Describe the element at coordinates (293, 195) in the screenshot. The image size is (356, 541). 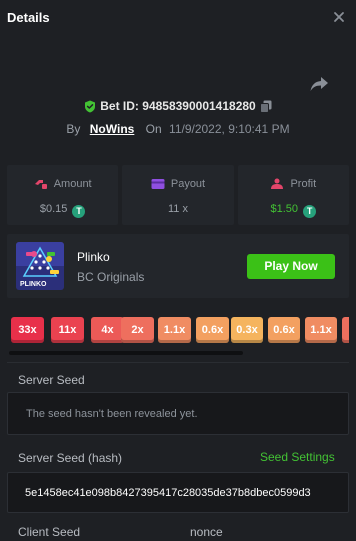
I see `stat-profit: Profit $1.50 T` at that location.